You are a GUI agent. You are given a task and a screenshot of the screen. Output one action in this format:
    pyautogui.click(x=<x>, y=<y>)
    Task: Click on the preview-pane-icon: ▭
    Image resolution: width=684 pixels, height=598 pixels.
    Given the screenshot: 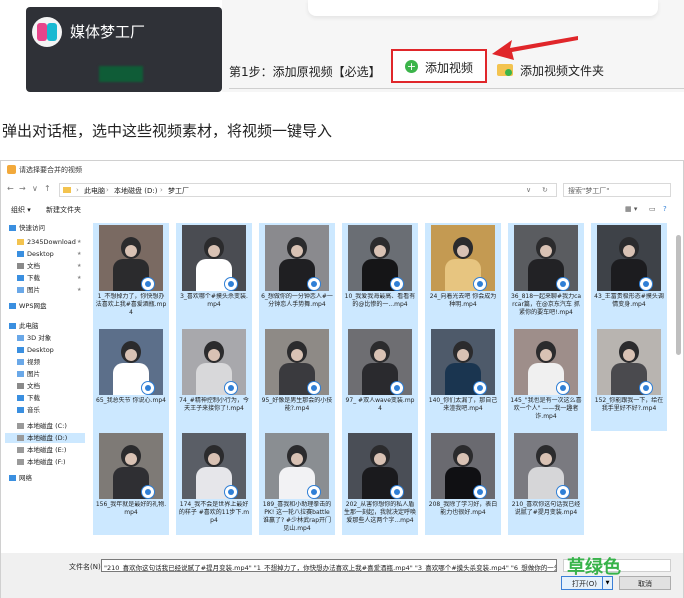 What is the action you would take?
    pyautogui.click(x=652, y=209)
    